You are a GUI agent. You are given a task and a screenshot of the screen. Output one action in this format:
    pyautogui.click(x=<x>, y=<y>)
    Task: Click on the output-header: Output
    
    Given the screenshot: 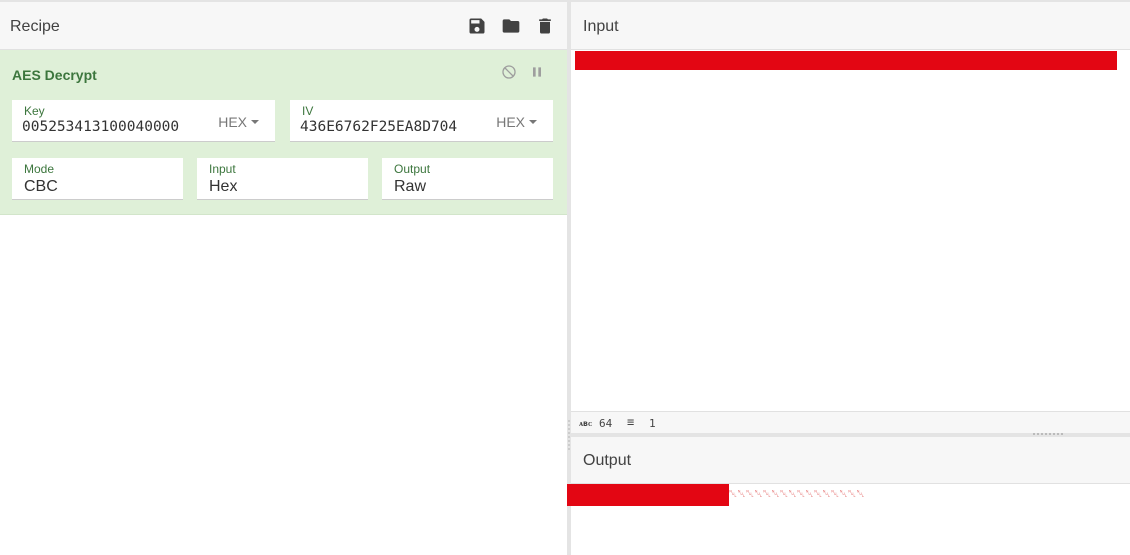 What is the action you would take?
    pyautogui.click(x=850, y=460)
    